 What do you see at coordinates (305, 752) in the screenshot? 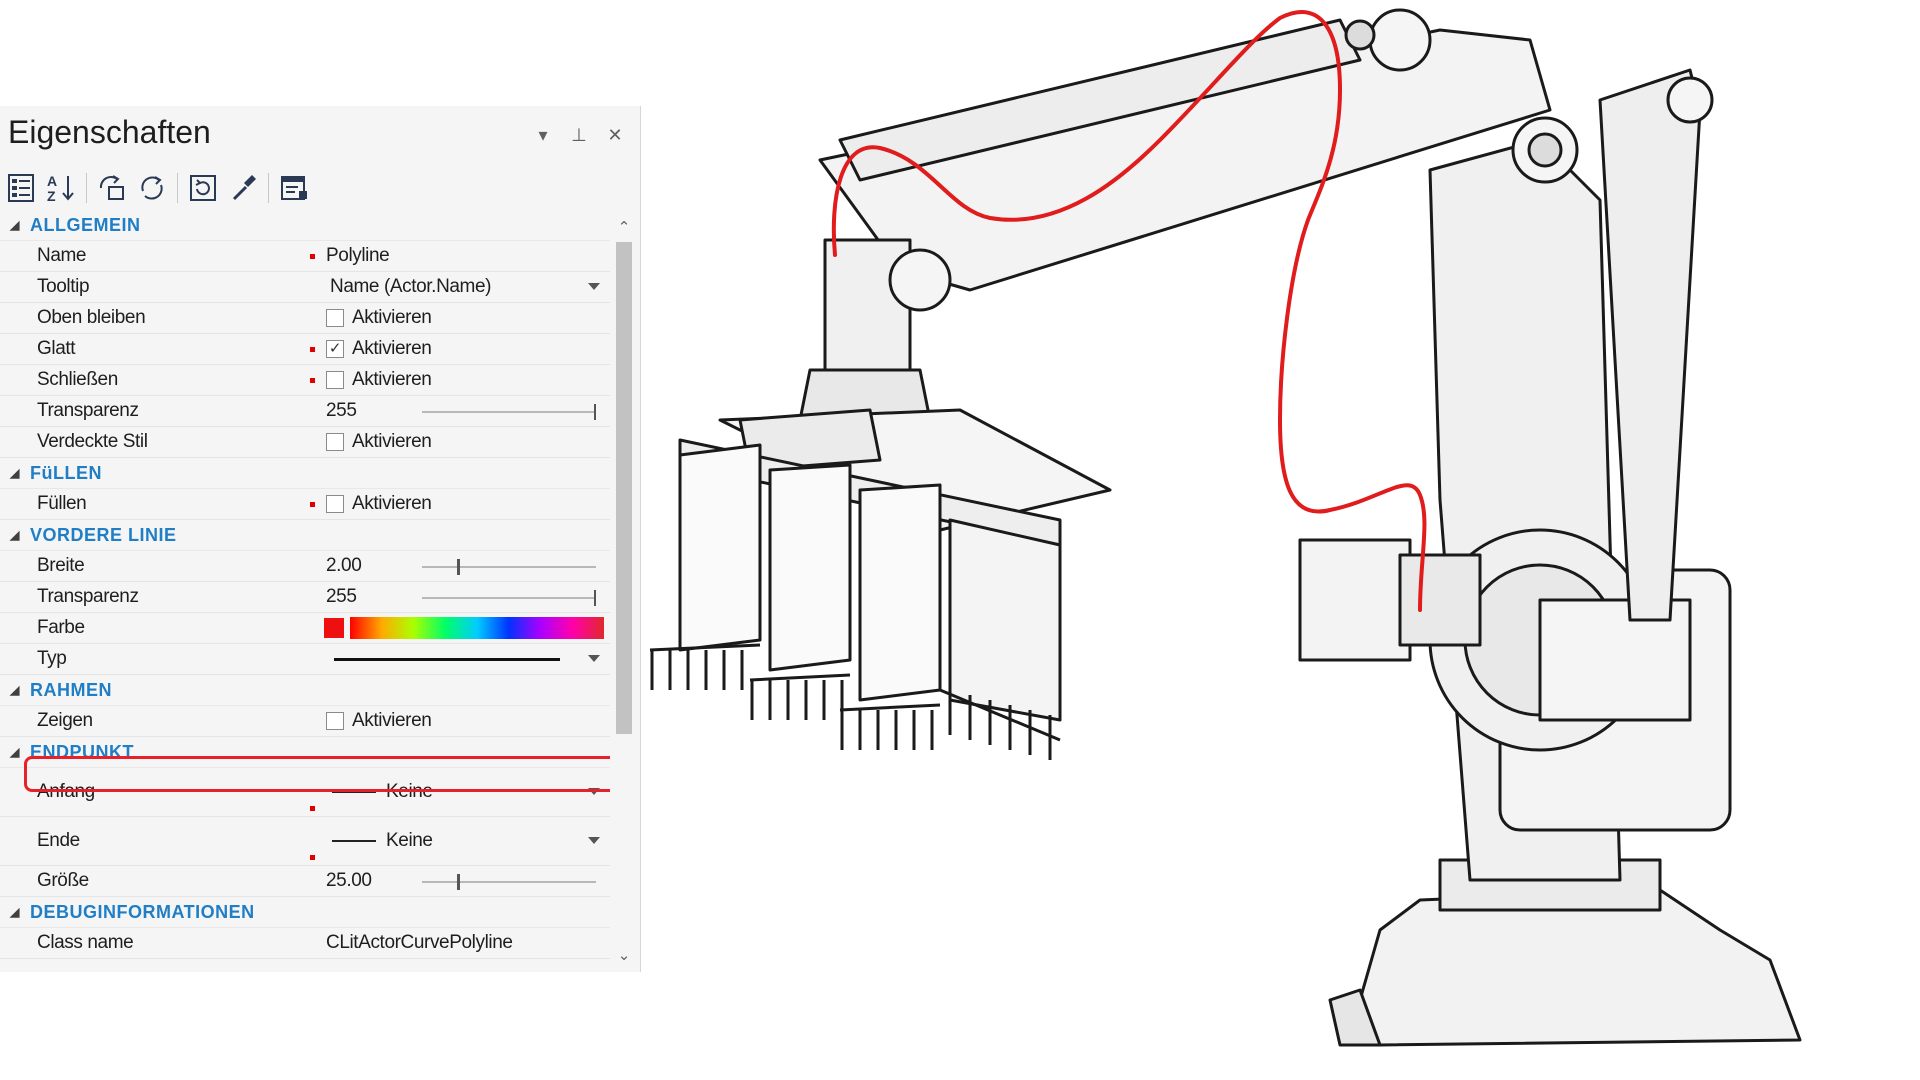
I see `category-endpunkt: ◢ ENDPUNKT` at bounding box center [305, 752].